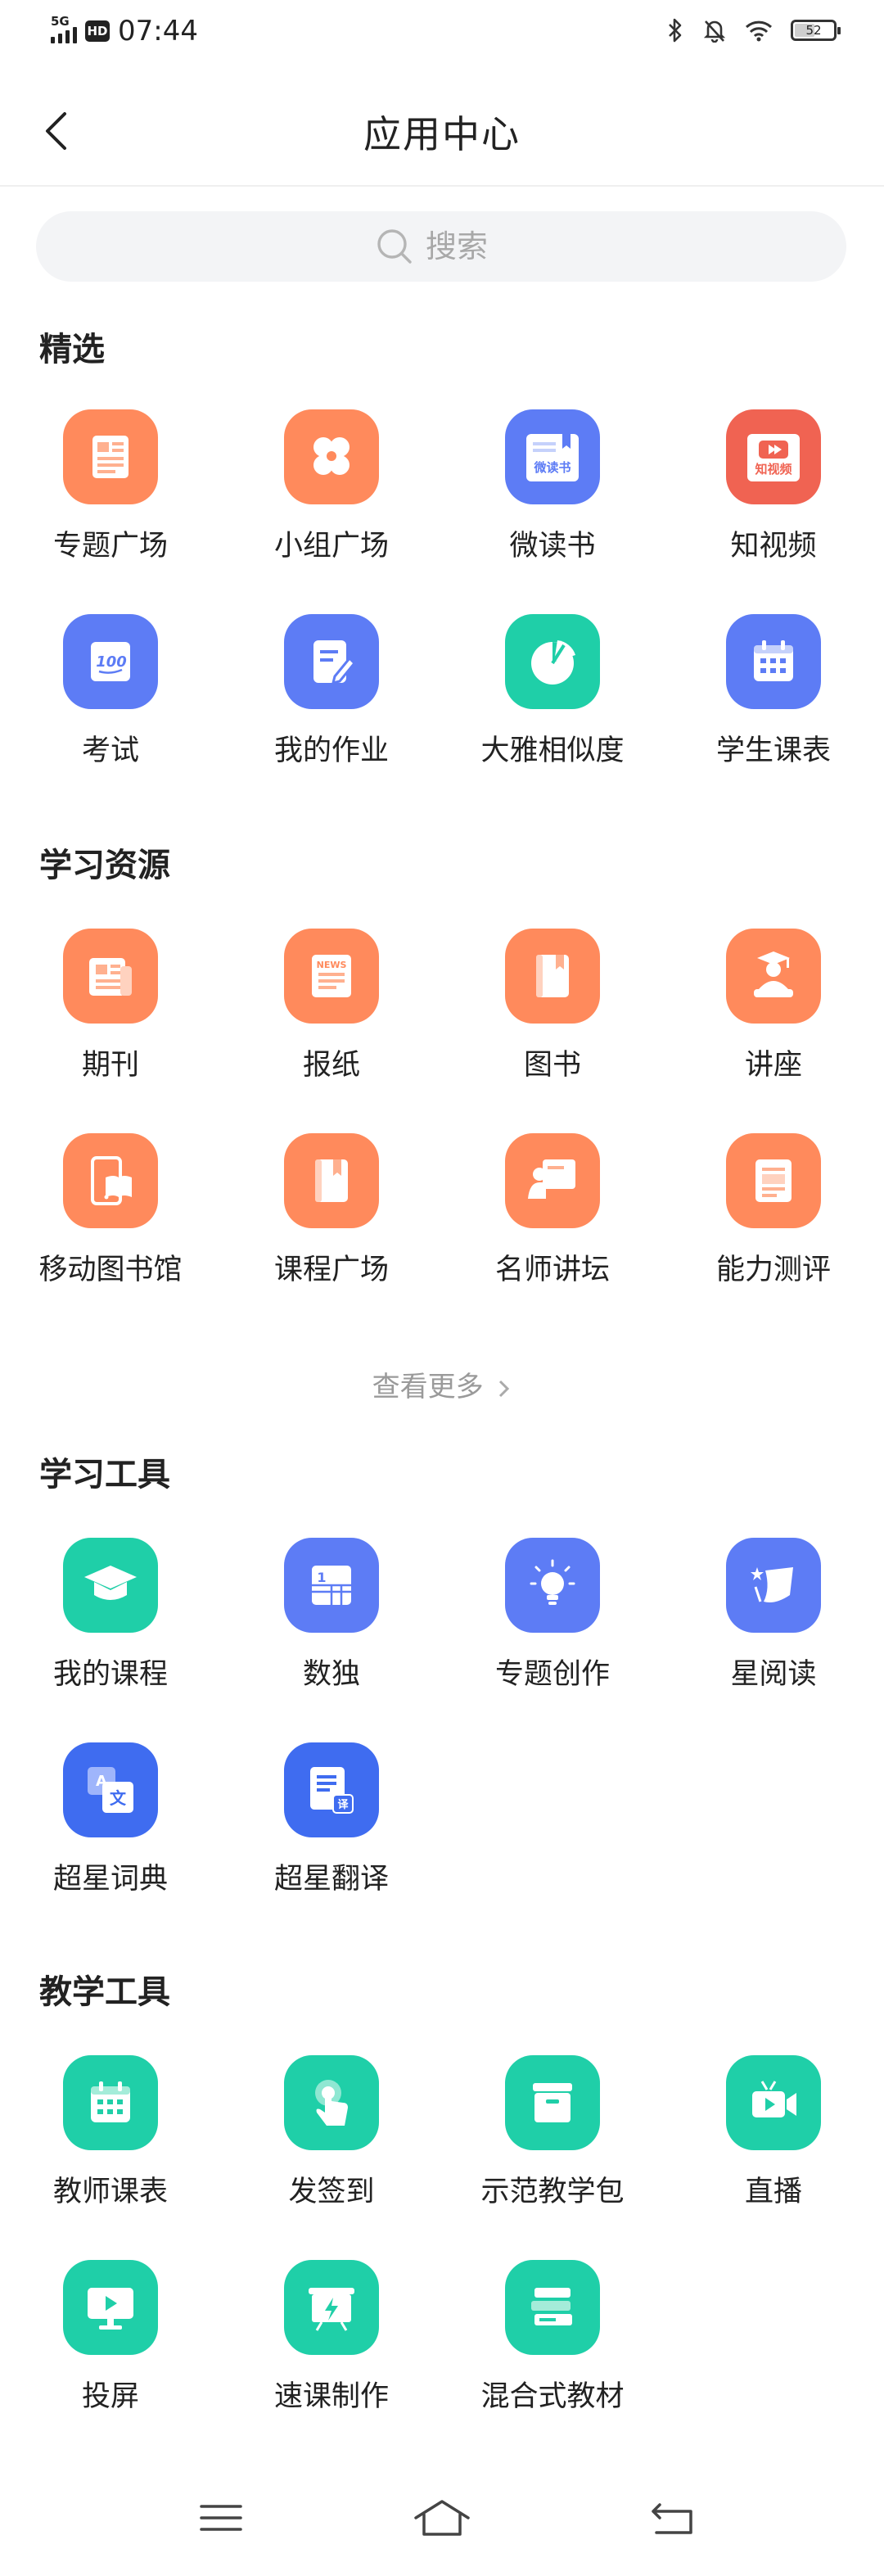  I want to click on return-icon, so click(672, 2518).